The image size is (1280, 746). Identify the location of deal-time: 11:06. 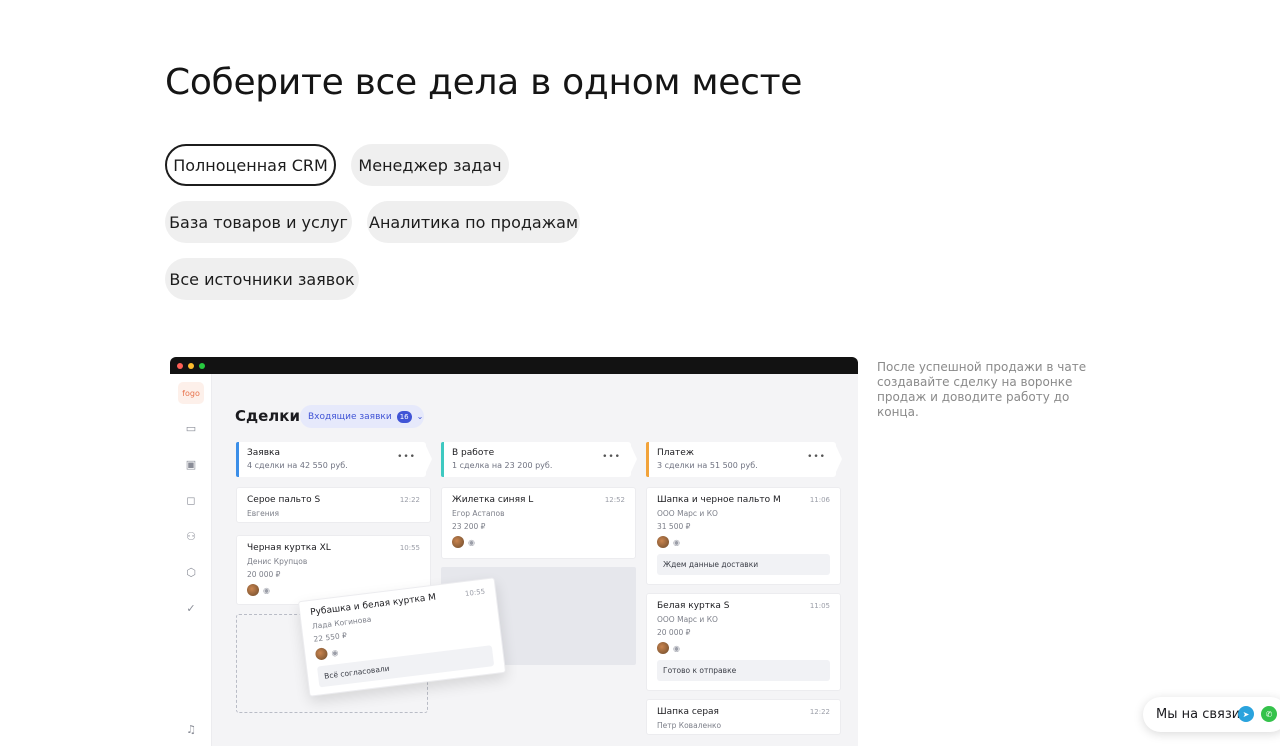
(819, 500).